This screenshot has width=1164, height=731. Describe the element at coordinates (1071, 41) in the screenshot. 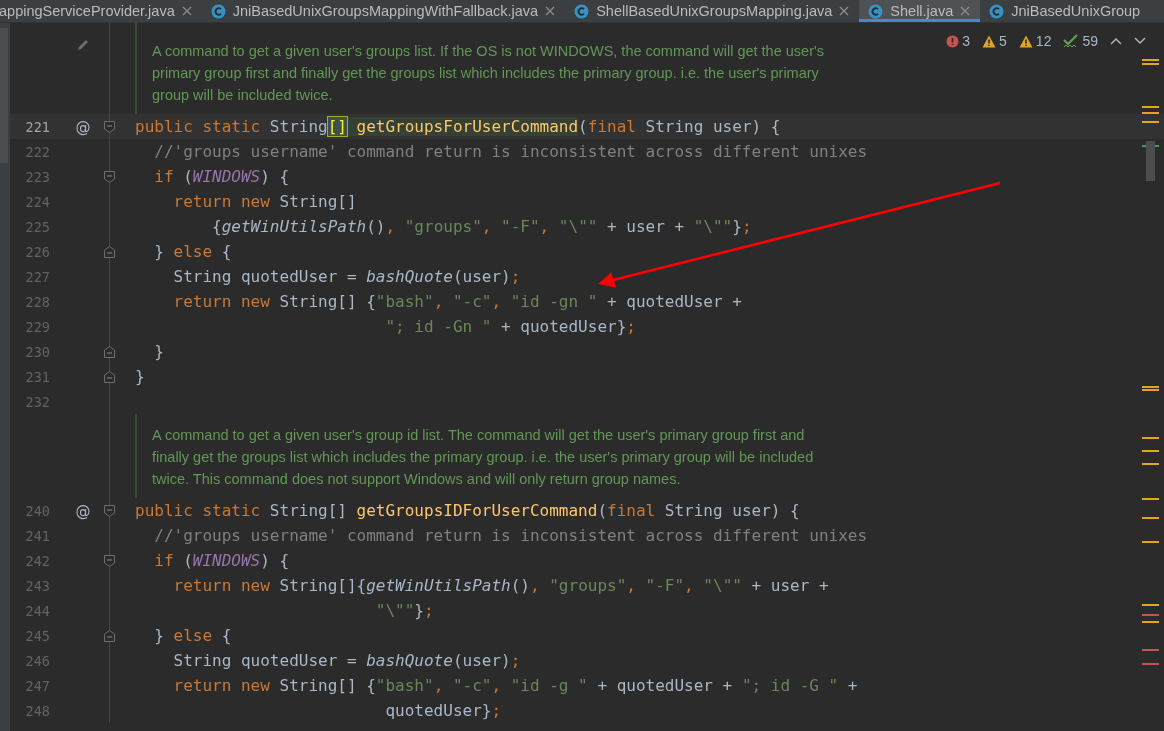

I see `check-icon` at that location.